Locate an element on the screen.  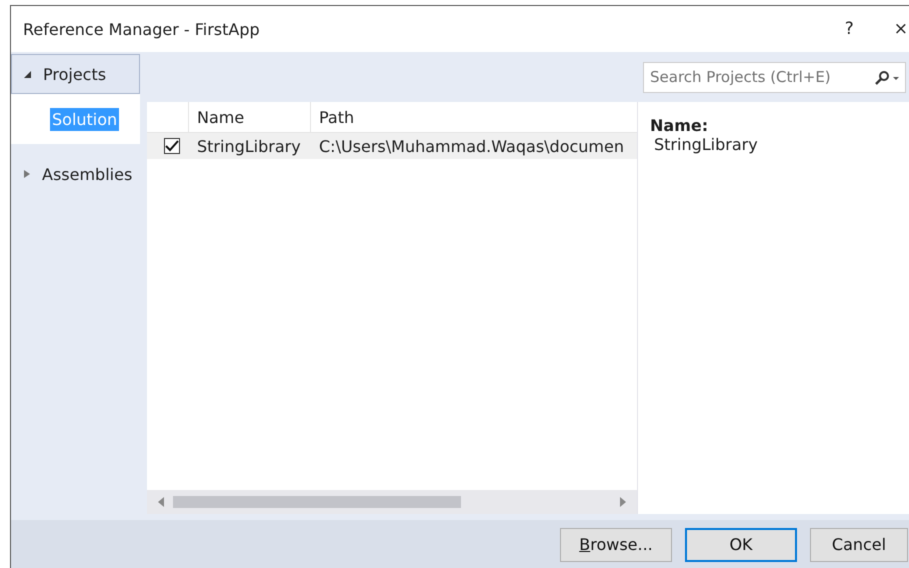
search-field: Search Projects (Ctrl+E) is located at coordinates (774, 77).